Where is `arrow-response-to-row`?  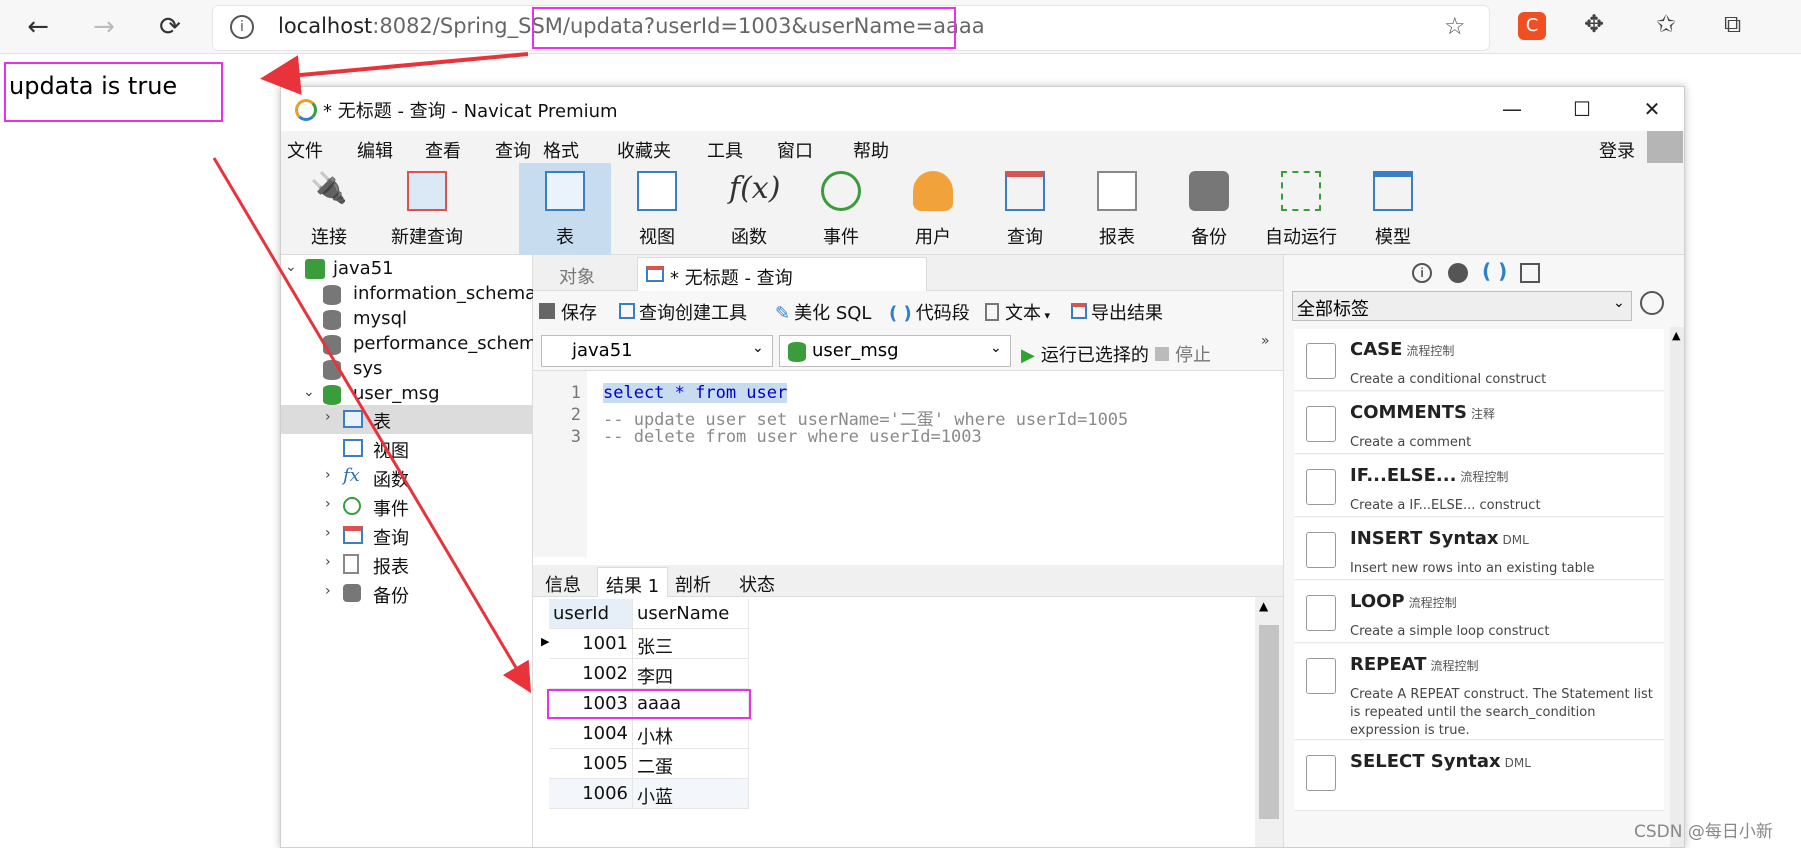 arrow-response-to-row is located at coordinates (372, 425).